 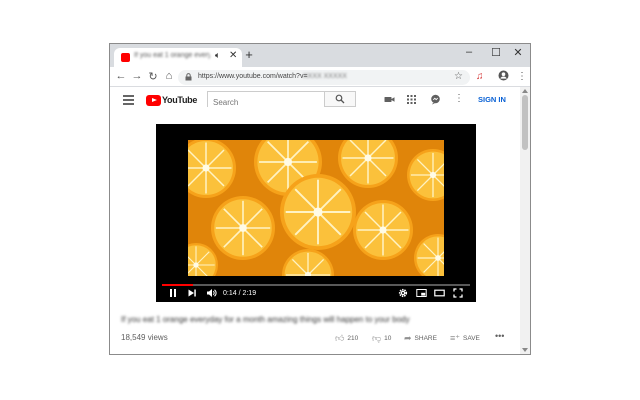 I want to click on home-icon: ⌂, so click(x=169, y=76).